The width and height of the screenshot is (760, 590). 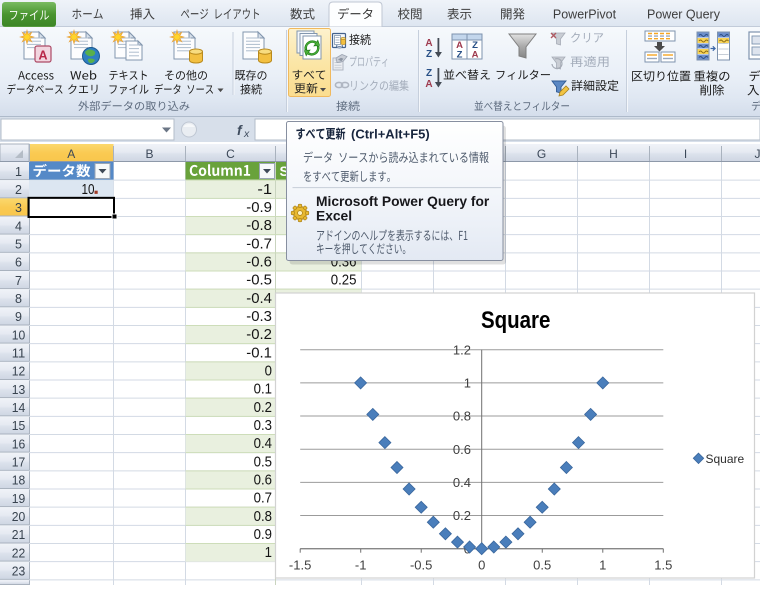 What do you see at coordinates (300, 565) in the screenshot?
I see `svg-text: -1.5` at bounding box center [300, 565].